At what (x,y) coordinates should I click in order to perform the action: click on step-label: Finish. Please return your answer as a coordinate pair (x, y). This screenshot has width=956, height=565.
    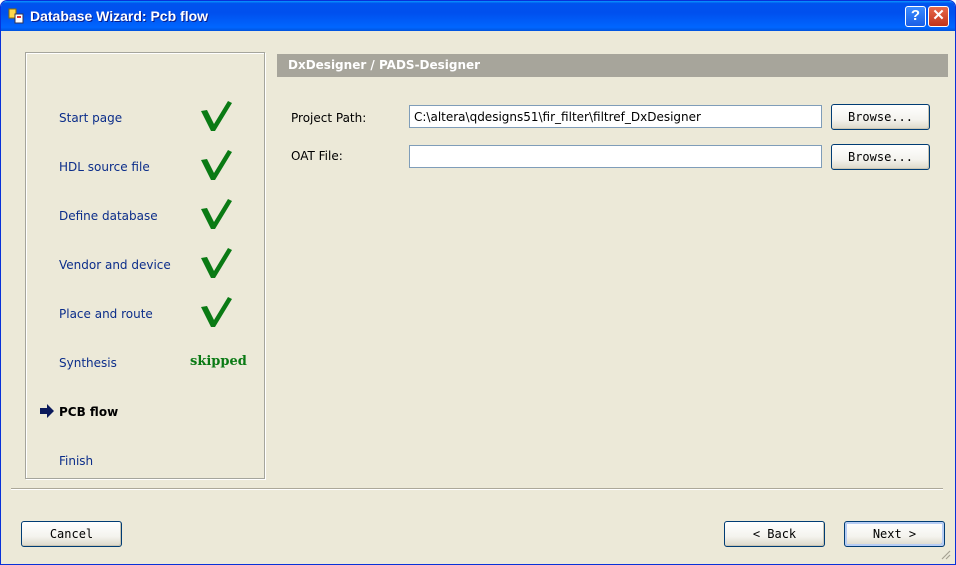
    Looking at the image, I should click on (76, 461).